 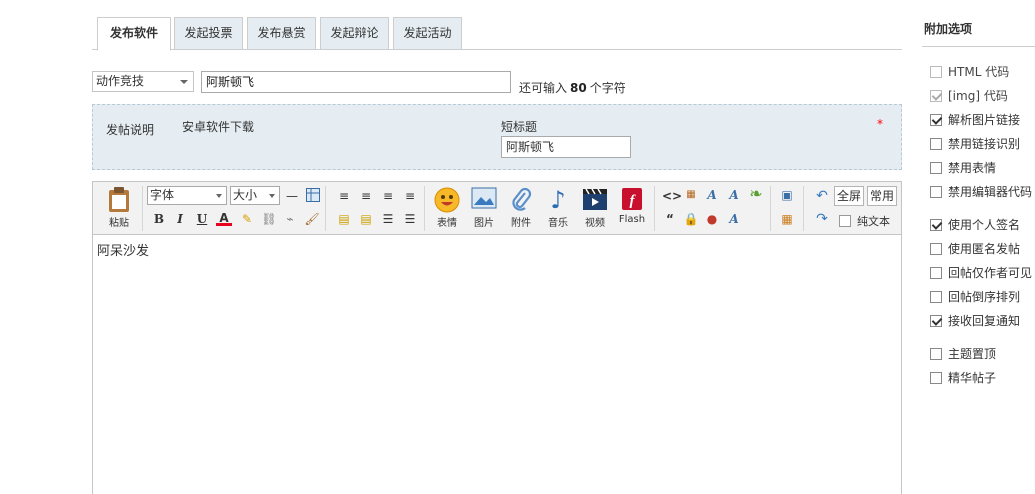 What do you see at coordinates (447, 200) in the screenshot?
I see `smiley-icon` at bounding box center [447, 200].